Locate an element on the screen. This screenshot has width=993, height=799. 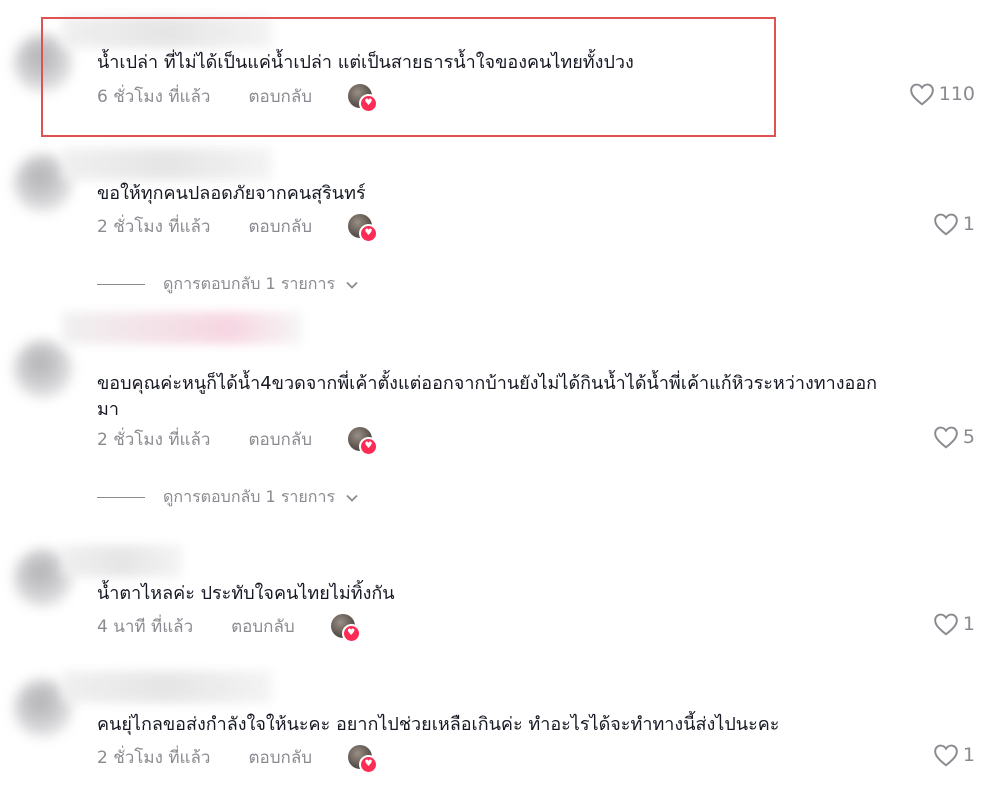
like-count: 5 is located at coordinates (968, 437).